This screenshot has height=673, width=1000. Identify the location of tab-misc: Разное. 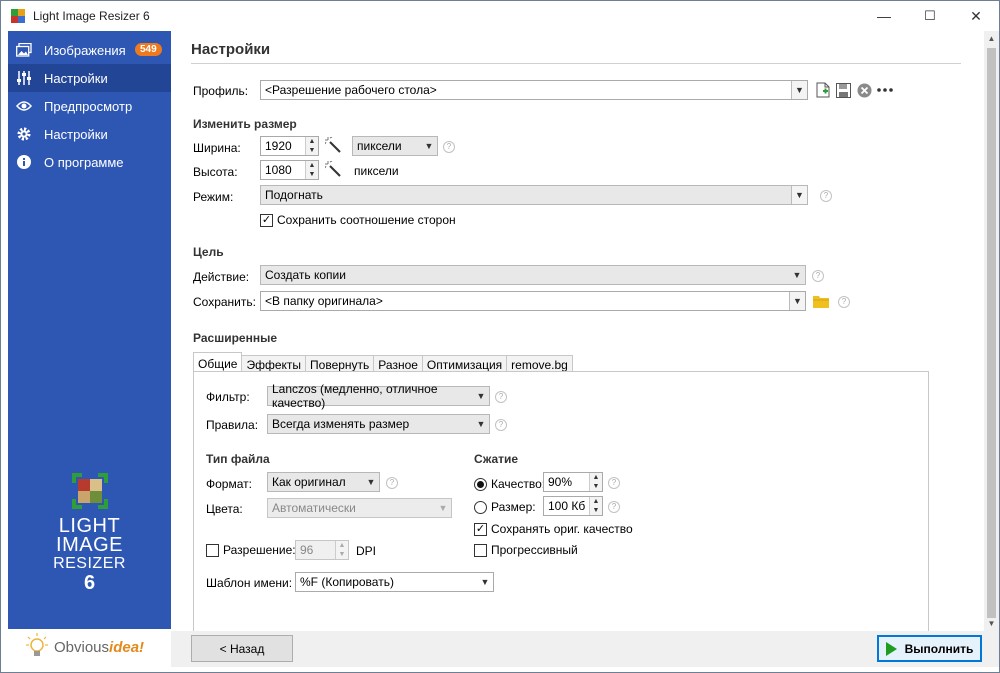
(398, 363).